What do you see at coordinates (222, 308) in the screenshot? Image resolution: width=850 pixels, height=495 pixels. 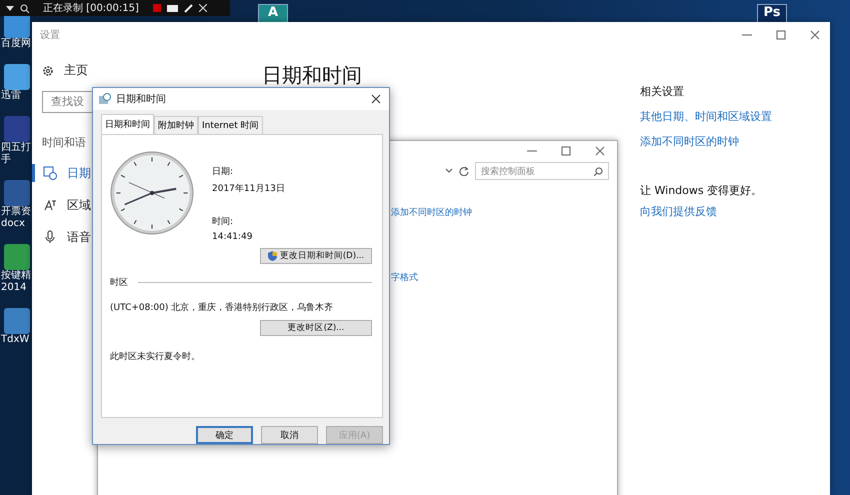 I see `timezone-text: (UTC+08:00) 北京，重庆，香港特别行政区，乌鲁木齐` at bounding box center [222, 308].